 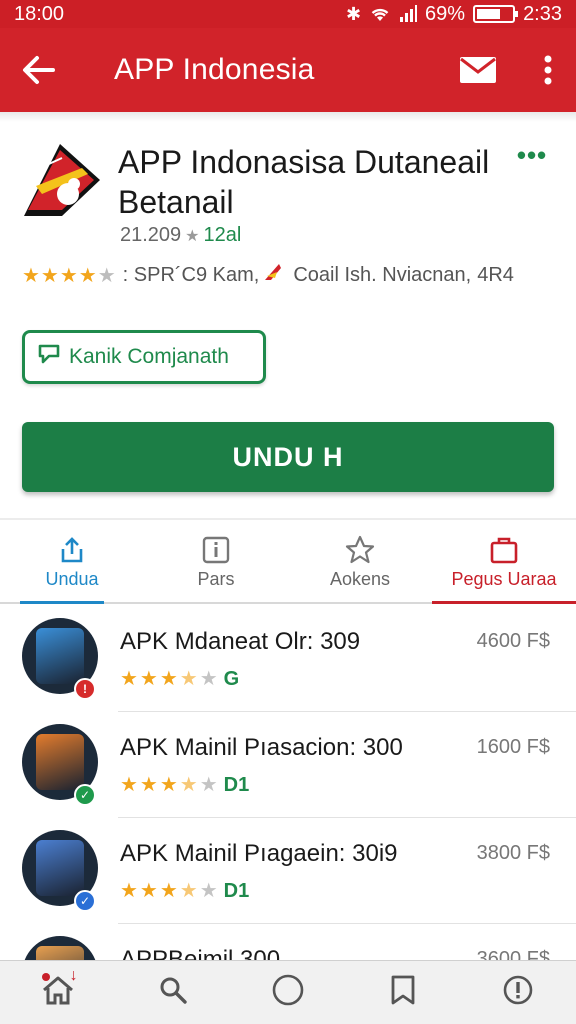 I want to click on app-meta-badge: 12al, so click(x=222, y=235).